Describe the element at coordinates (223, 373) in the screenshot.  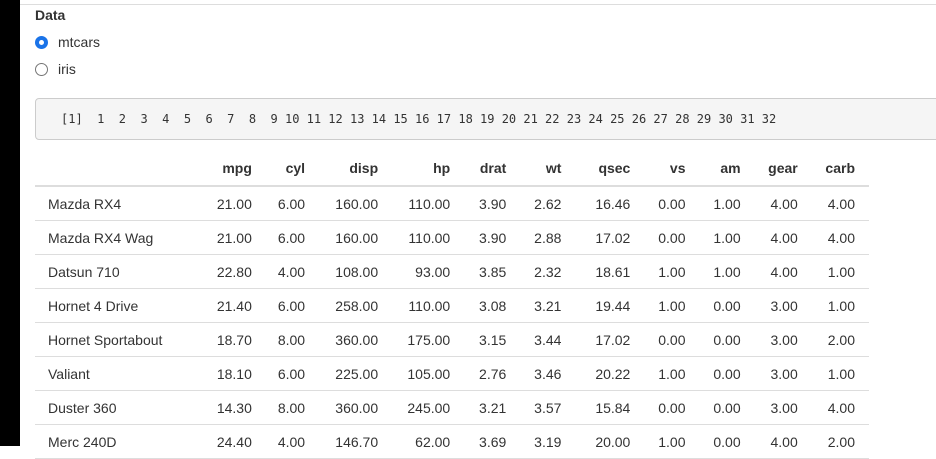
I see `table-cell: 18.10` at that location.